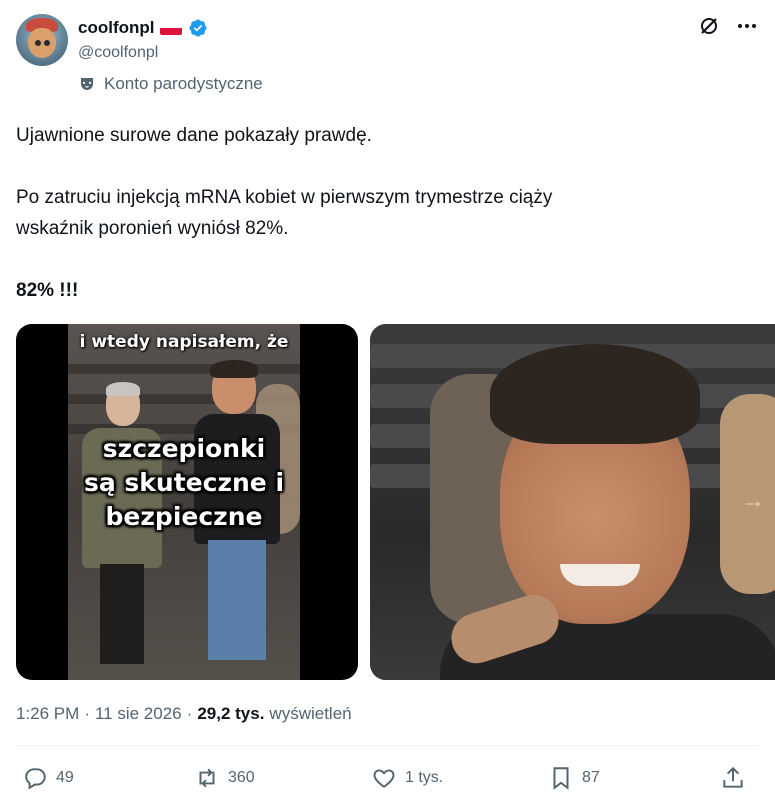  I want to click on repost-icon, so click(207, 778).